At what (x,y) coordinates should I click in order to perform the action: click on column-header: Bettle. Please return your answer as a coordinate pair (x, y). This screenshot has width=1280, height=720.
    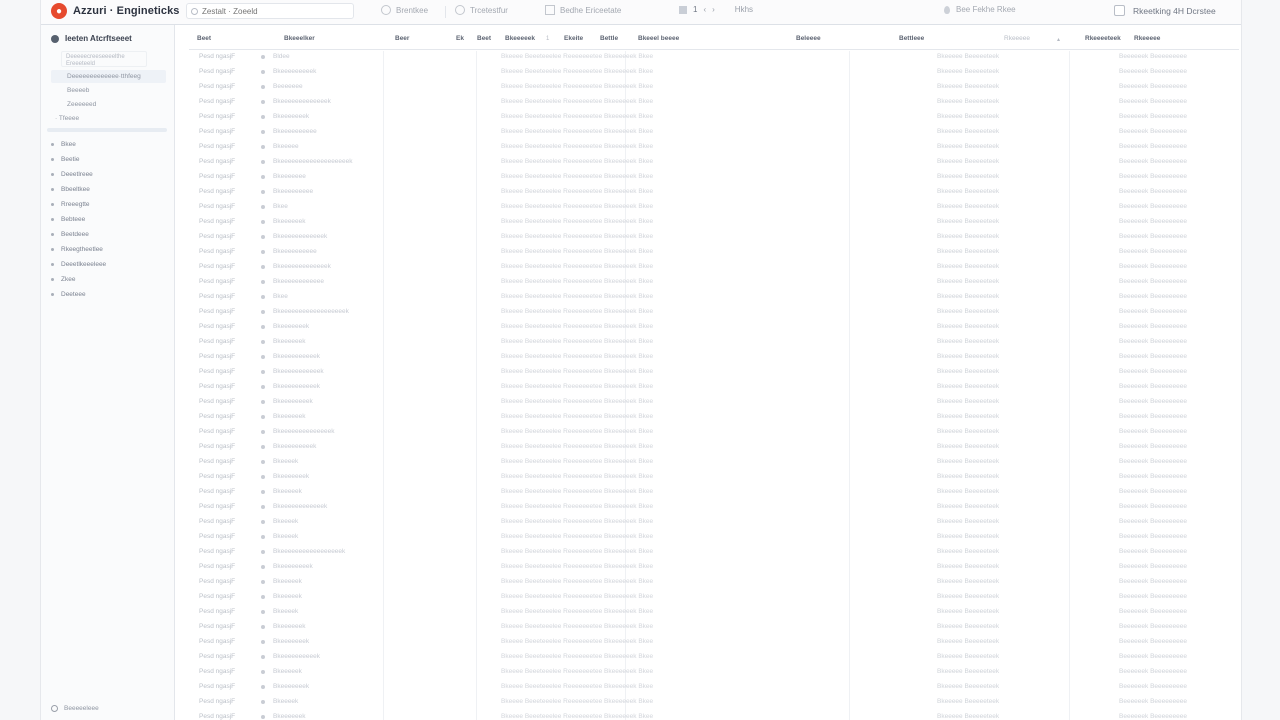
    Looking at the image, I should click on (609, 38).